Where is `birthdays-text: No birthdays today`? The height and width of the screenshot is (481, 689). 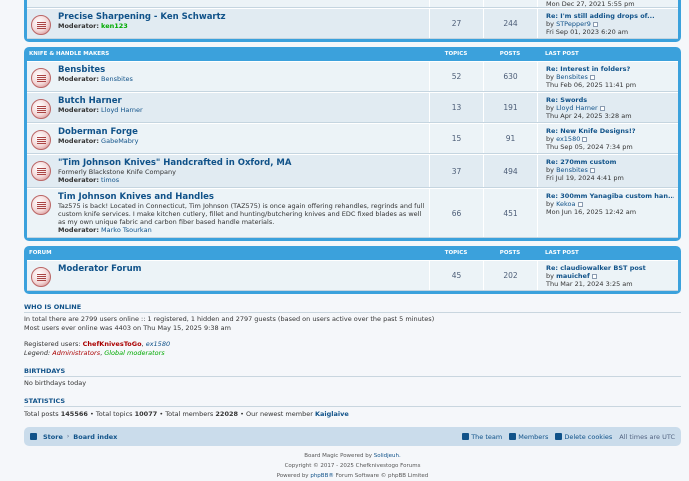 birthdays-text: No birthdays today is located at coordinates (55, 383).